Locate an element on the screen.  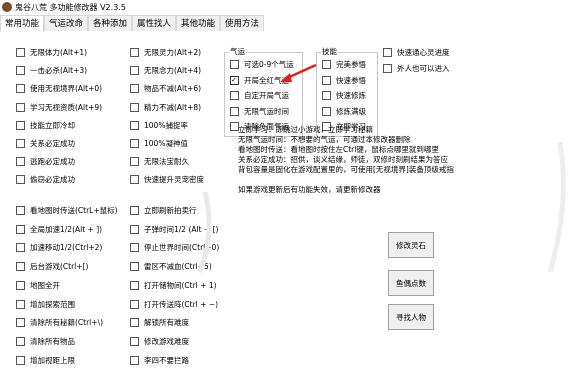
tab-other: 其他功能 is located at coordinates (198, 23).